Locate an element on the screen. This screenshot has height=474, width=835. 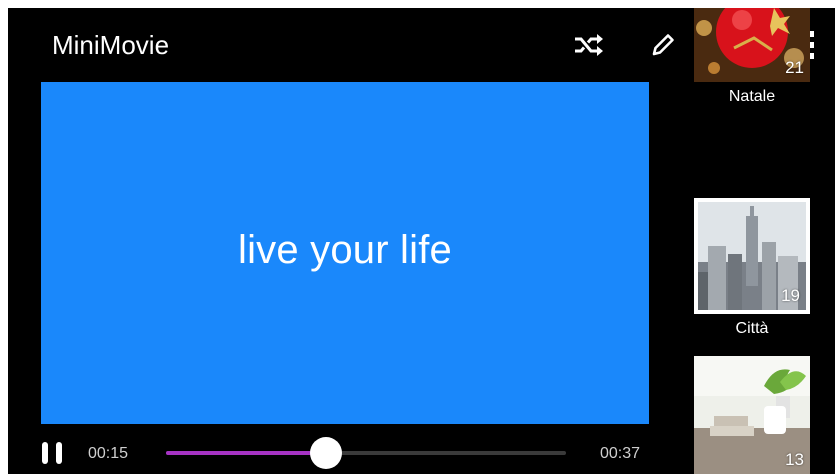
album-label: Città is located at coordinates (752, 328).